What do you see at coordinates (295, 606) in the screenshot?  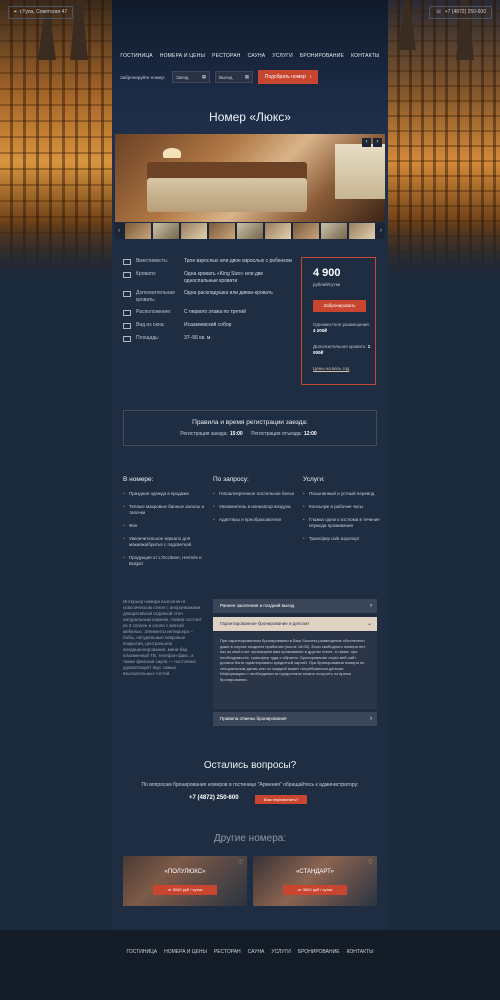 I see `accordion-early-checkin: Раннее заселение и поздний выезд ›` at bounding box center [295, 606].